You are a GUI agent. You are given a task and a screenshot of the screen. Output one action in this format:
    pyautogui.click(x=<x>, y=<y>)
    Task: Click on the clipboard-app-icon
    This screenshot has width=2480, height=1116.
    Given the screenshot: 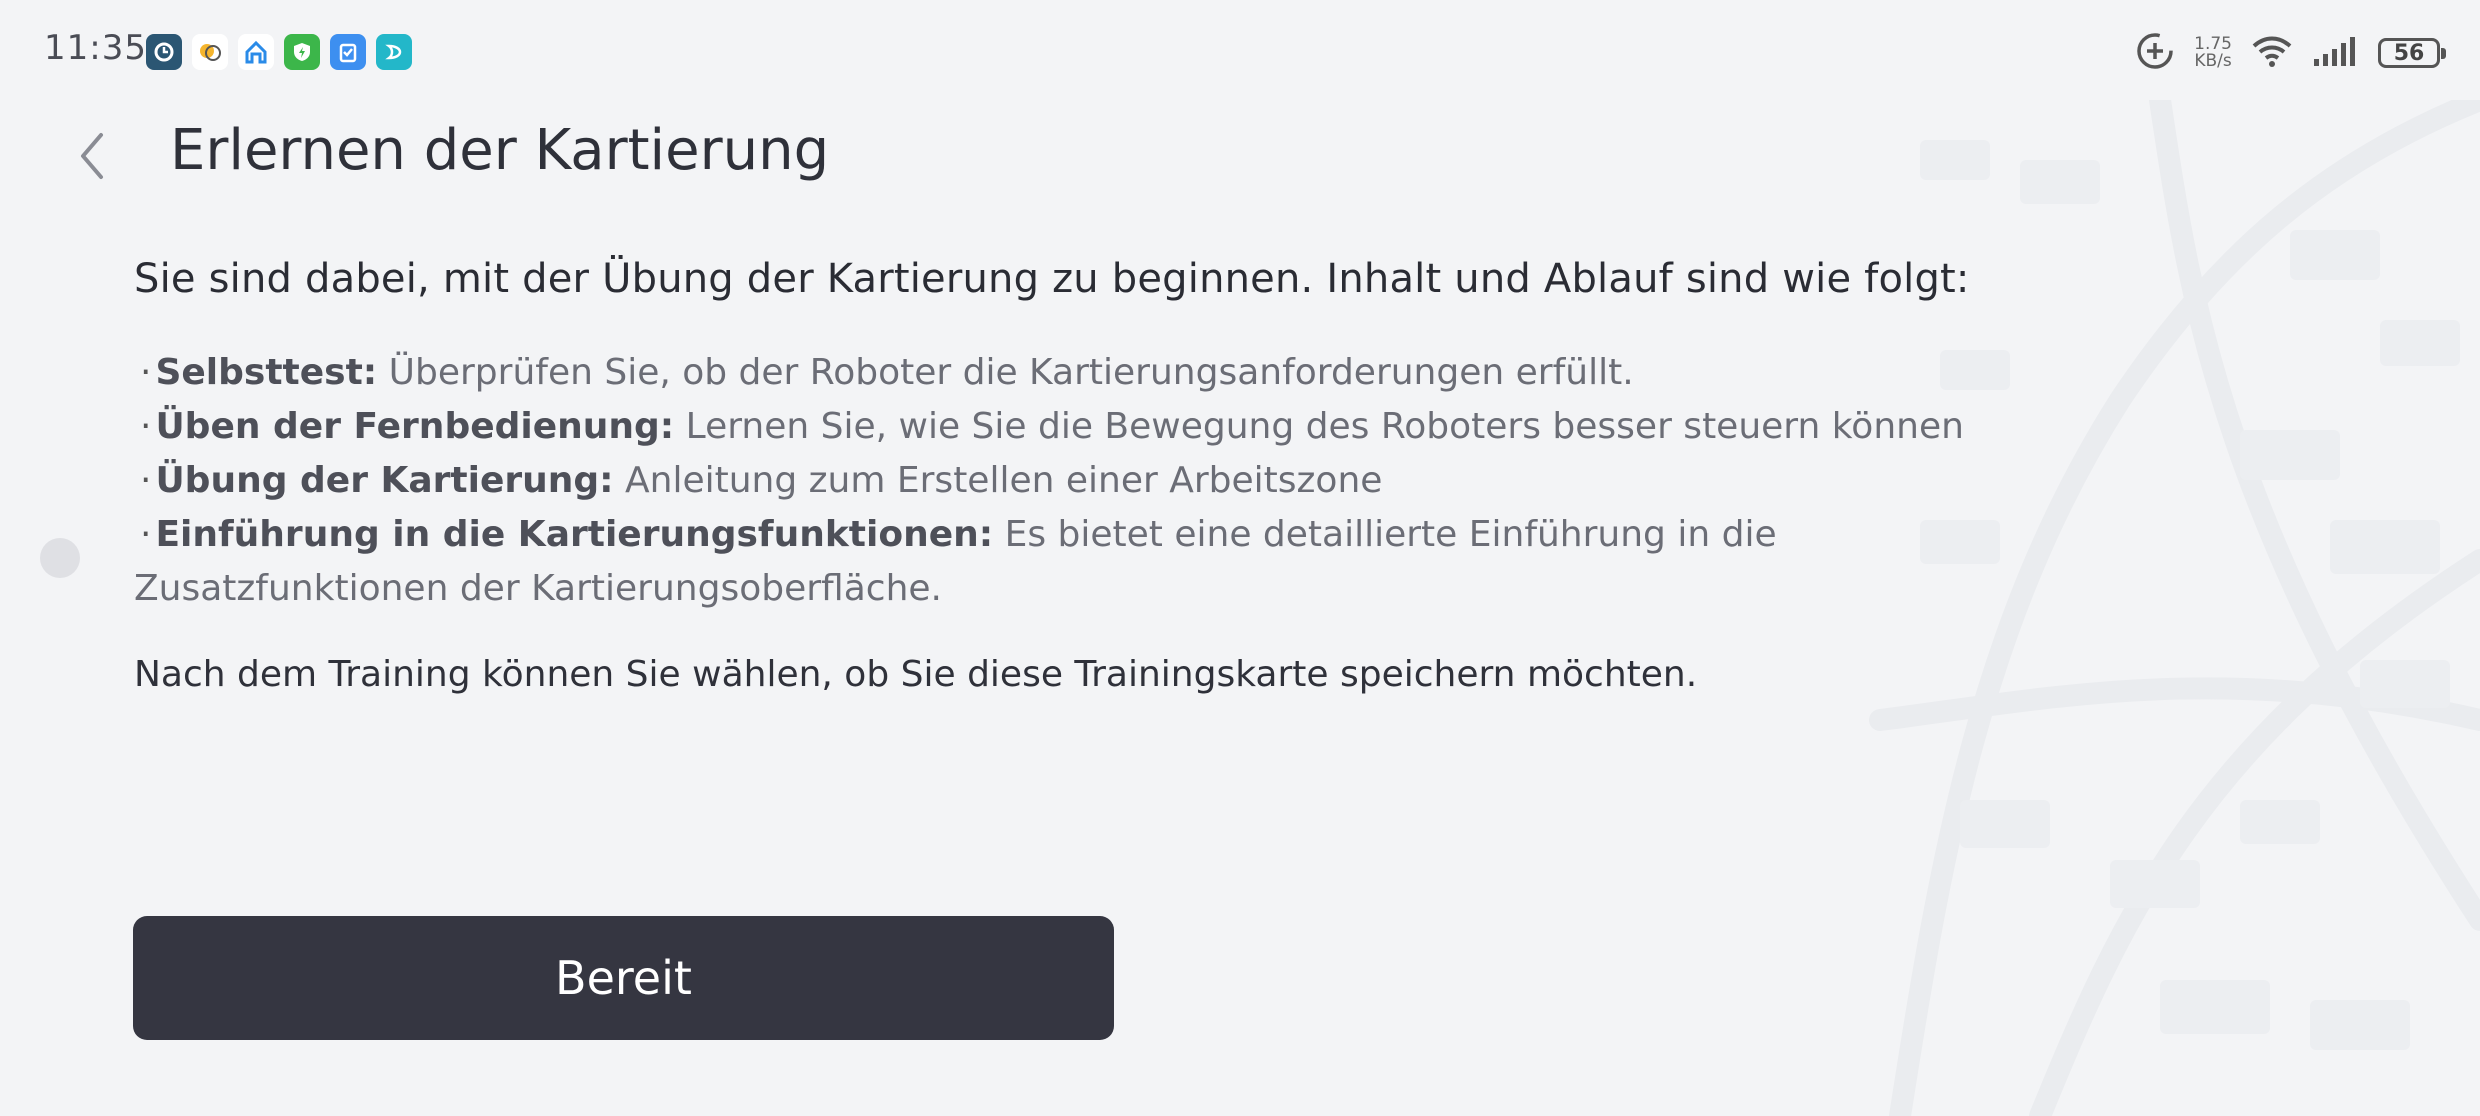 What is the action you would take?
    pyautogui.click(x=348, y=52)
    